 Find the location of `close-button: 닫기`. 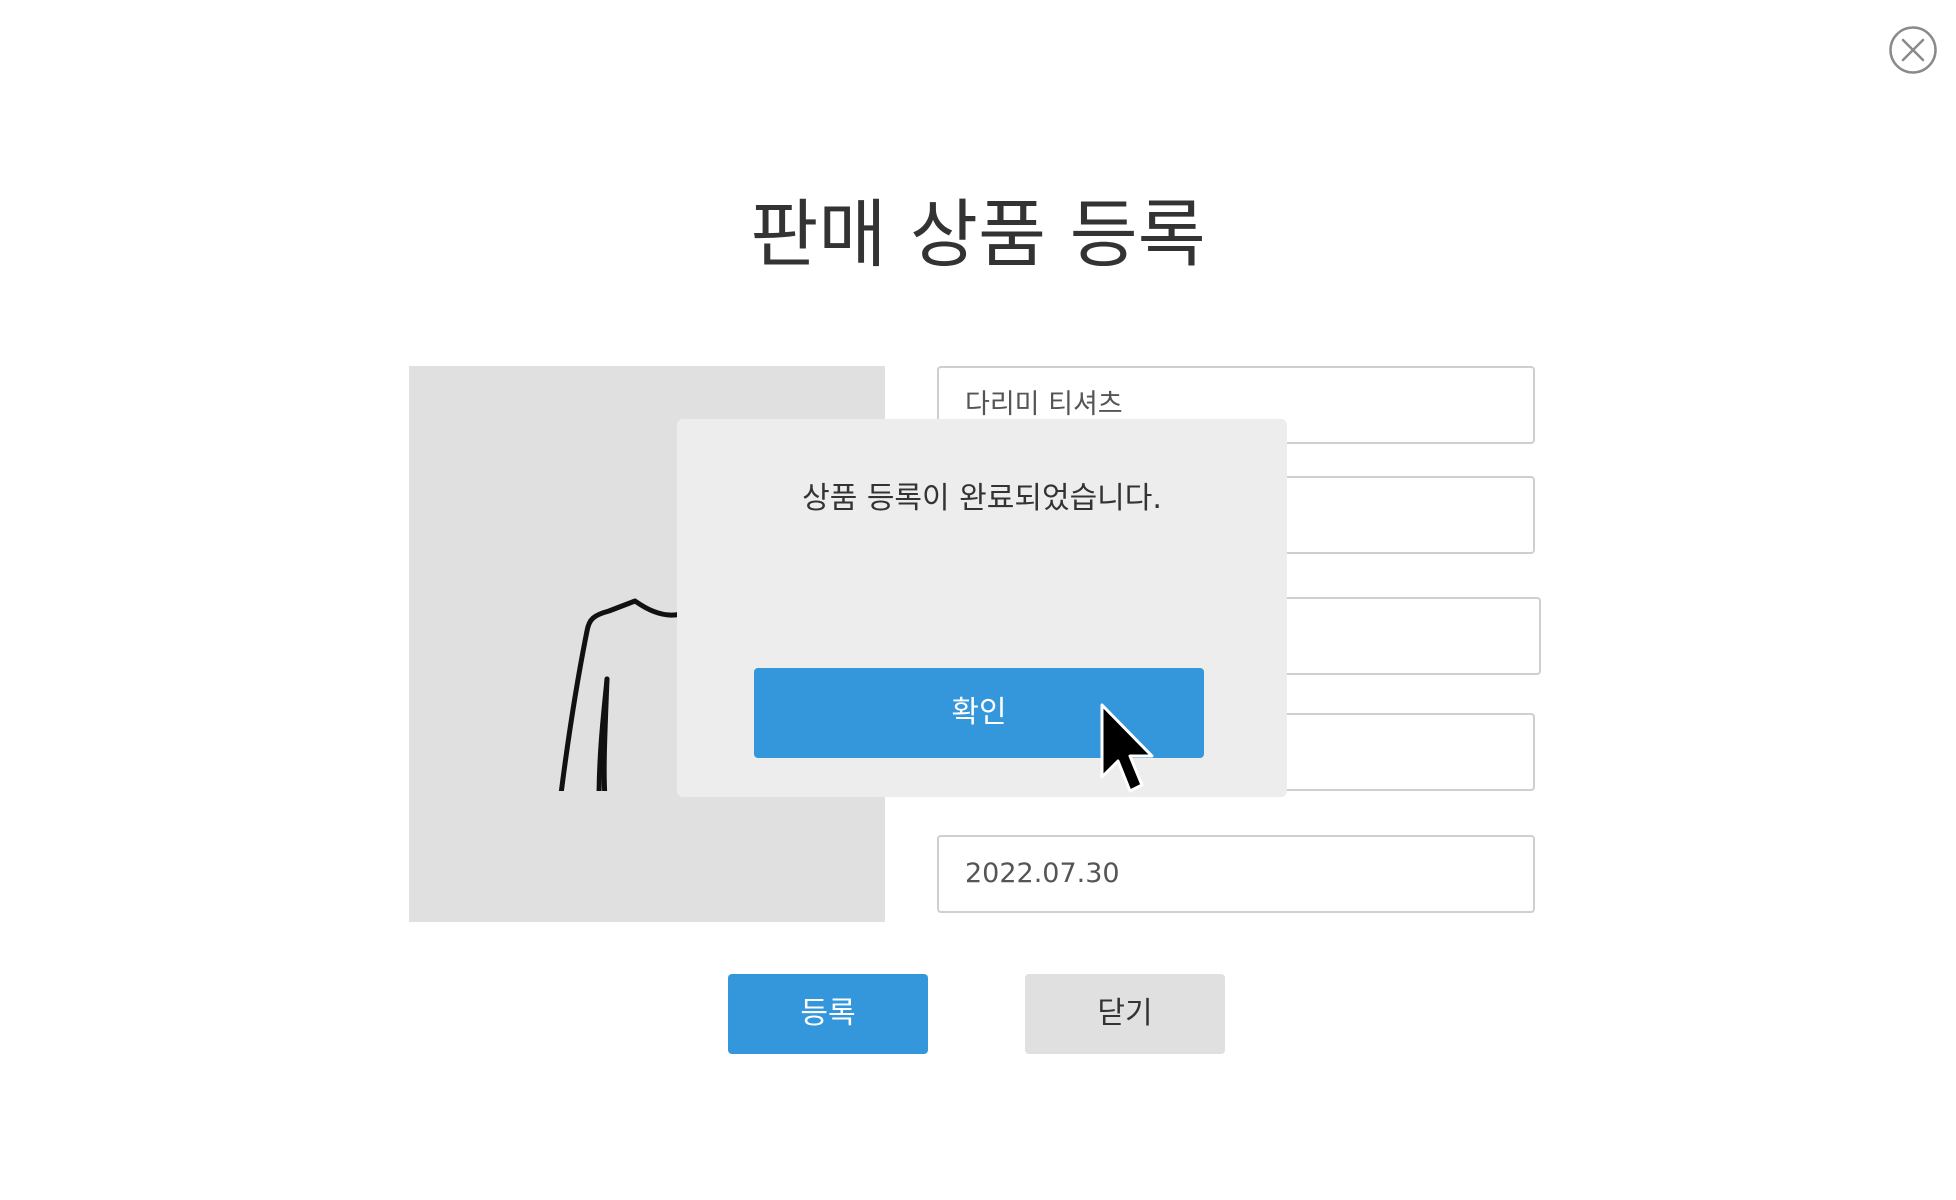

close-button: 닫기 is located at coordinates (1125, 1014).